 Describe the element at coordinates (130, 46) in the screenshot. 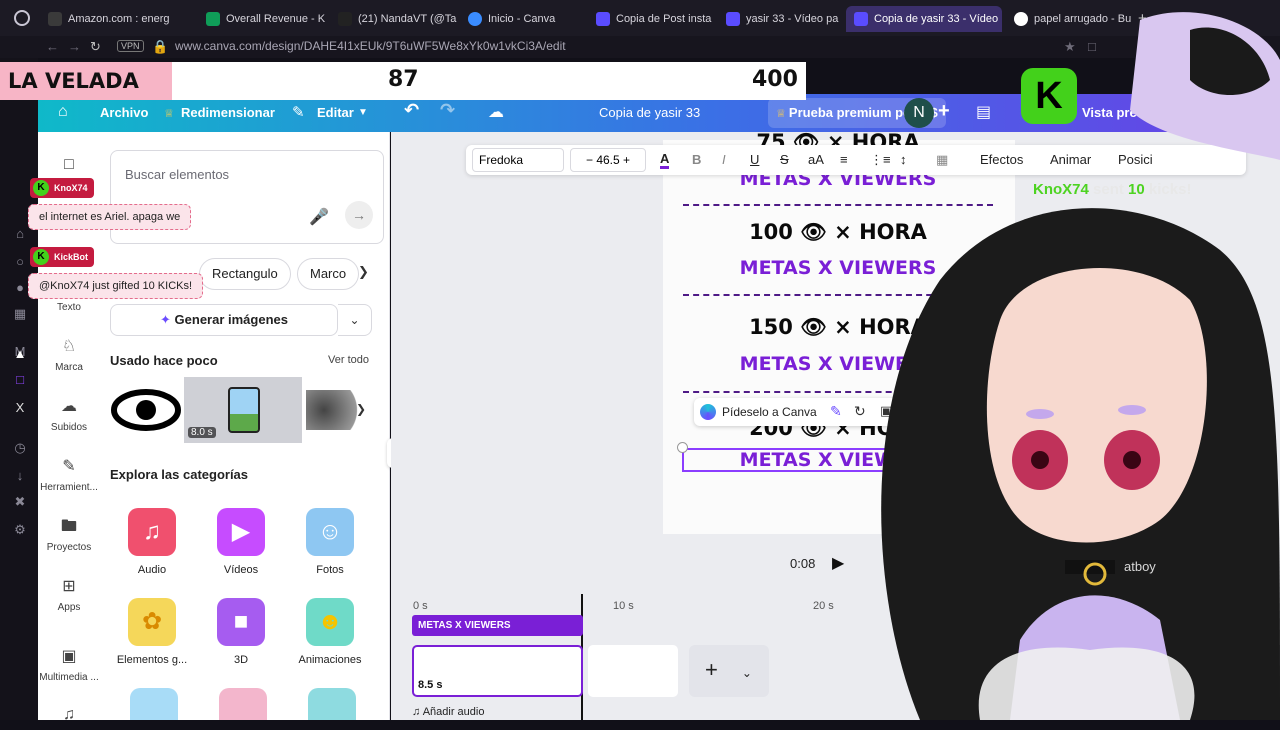

I see `vpn-badge: VPN` at that location.